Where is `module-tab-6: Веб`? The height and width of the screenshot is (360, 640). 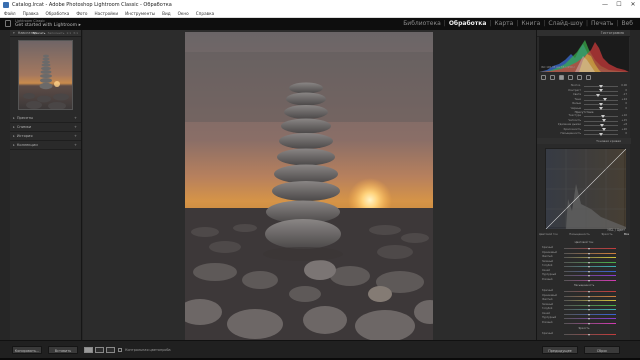 module-tab-6: Веб is located at coordinates (627, 23).